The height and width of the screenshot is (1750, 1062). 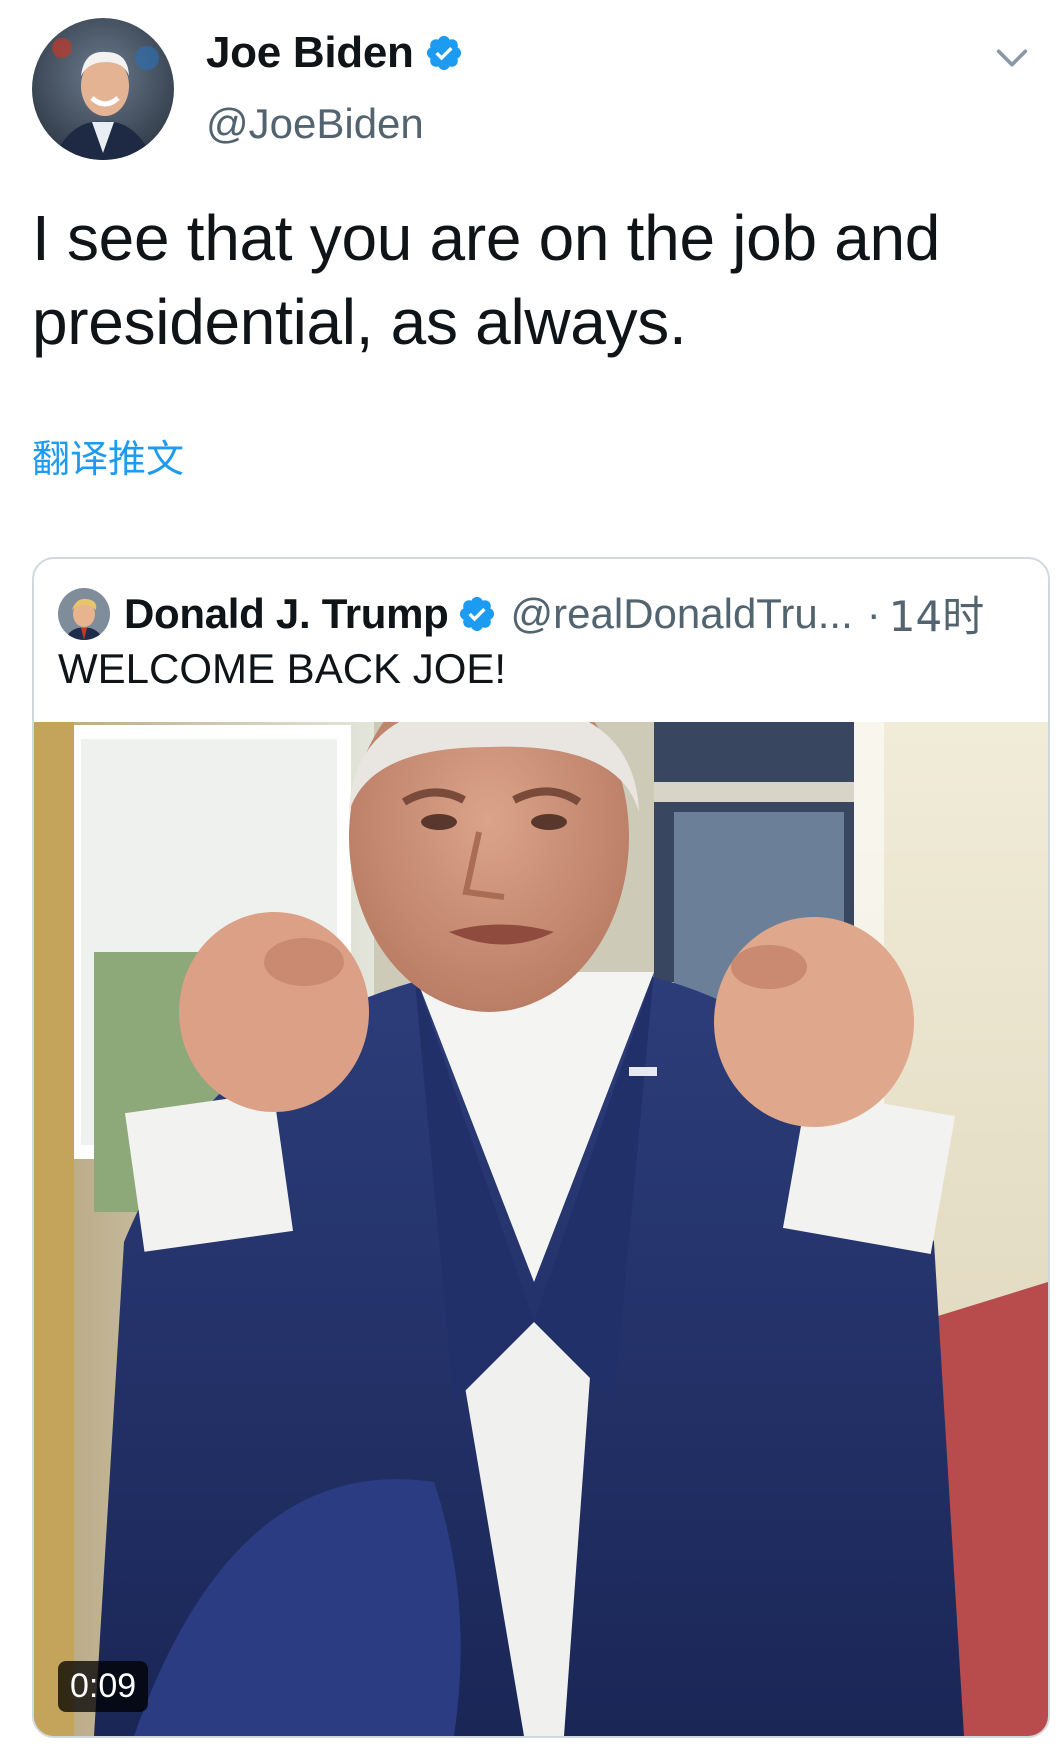 What do you see at coordinates (103, 89) in the screenshot?
I see `author-avatar` at bounding box center [103, 89].